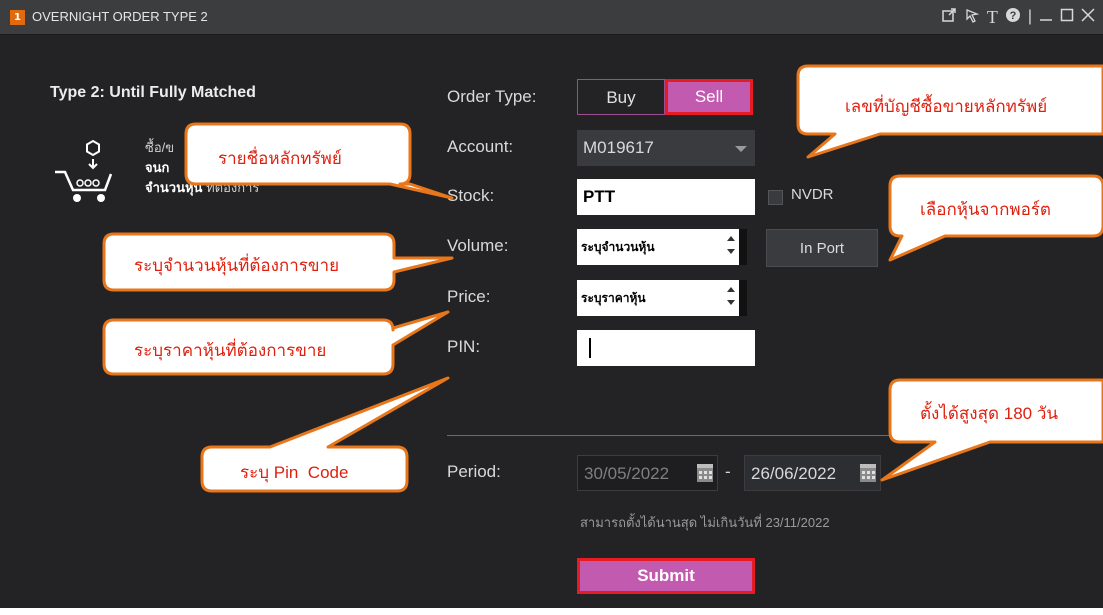 The image size is (1103, 615). Describe the element at coordinates (991, 430) in the screenshot. I see `callout-maxdays-shape` at that location.